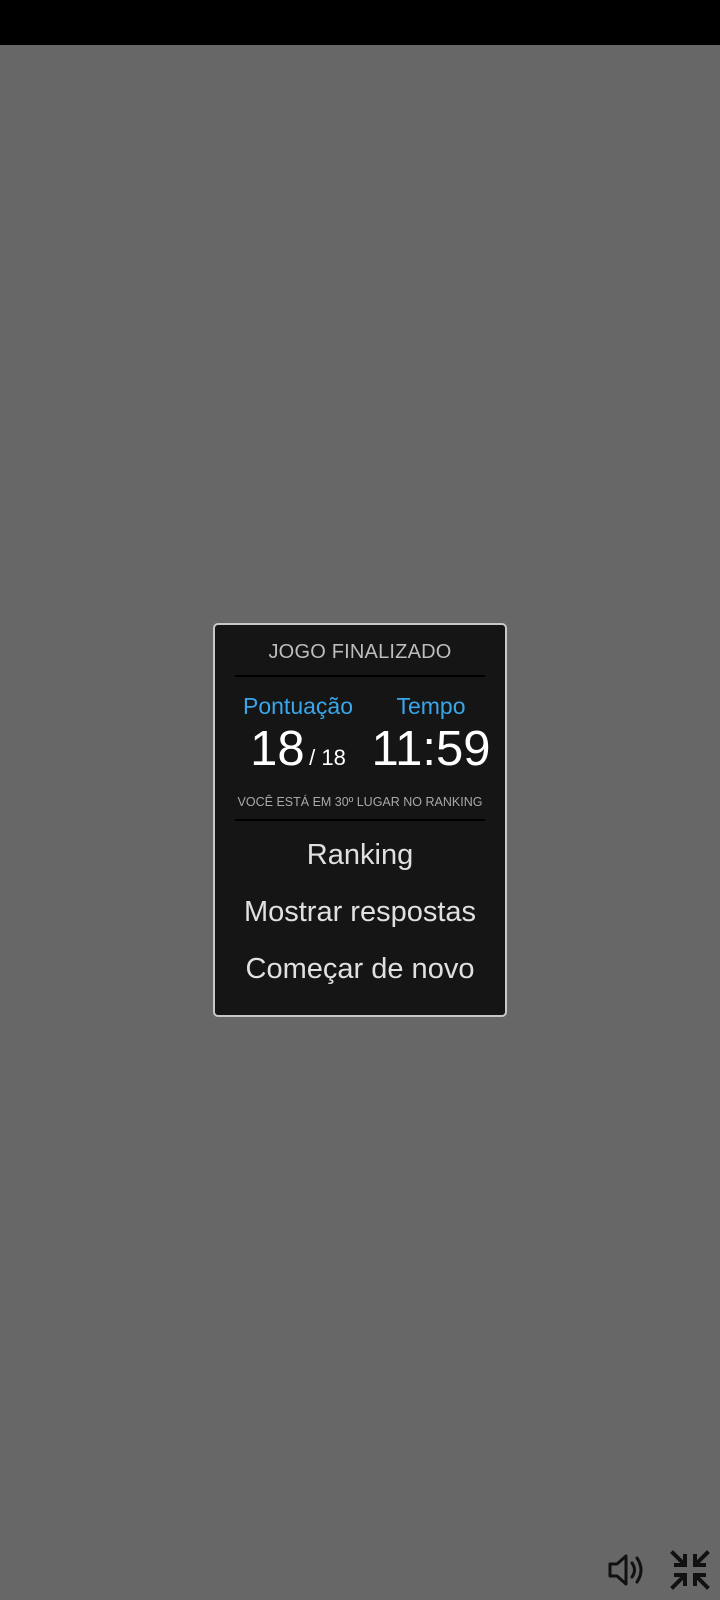 The width and height of the screenshot is (720, 1600). Describe the element at coordinates (431, 749) in the screenshot. I see `time-value: 11:59` at that location.